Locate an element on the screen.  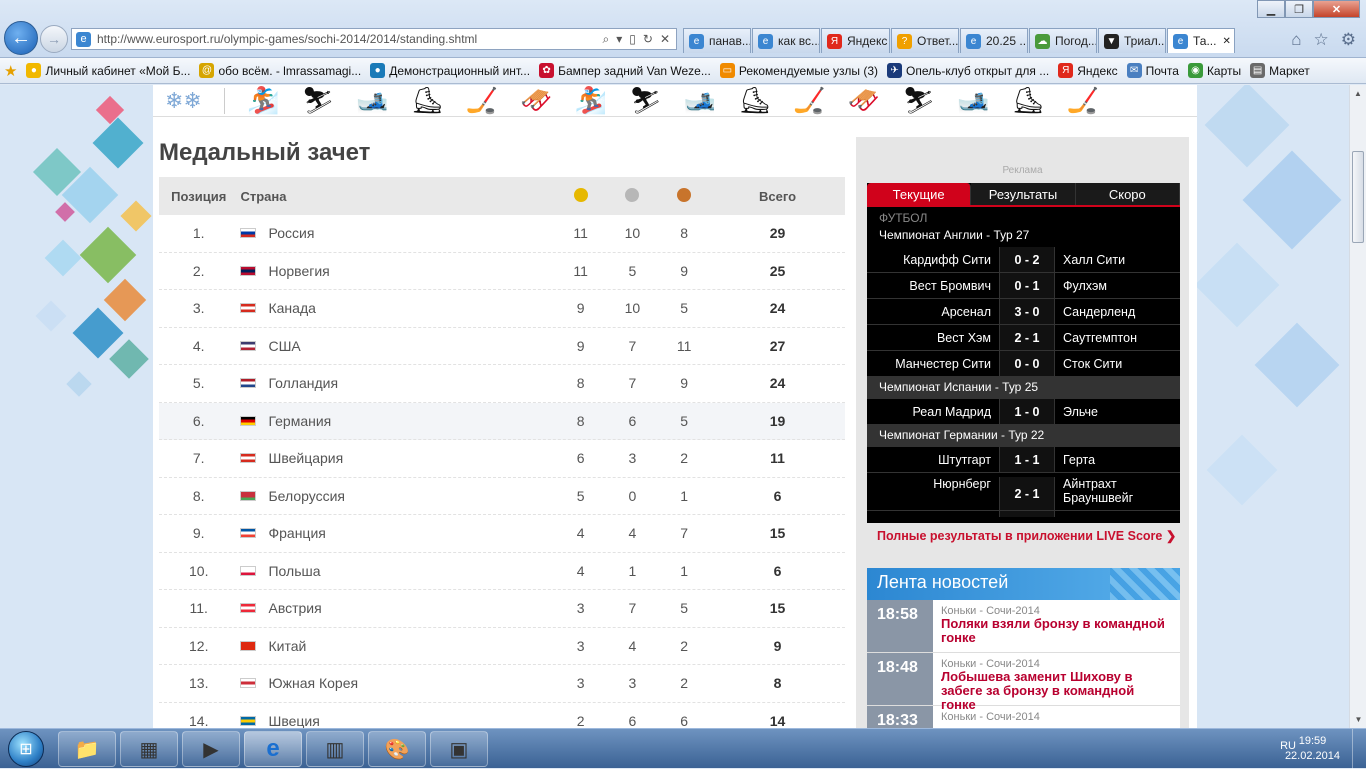
table-row: 8. Белоруссия 5 0 1 6 is located at coordinates (502, 496).